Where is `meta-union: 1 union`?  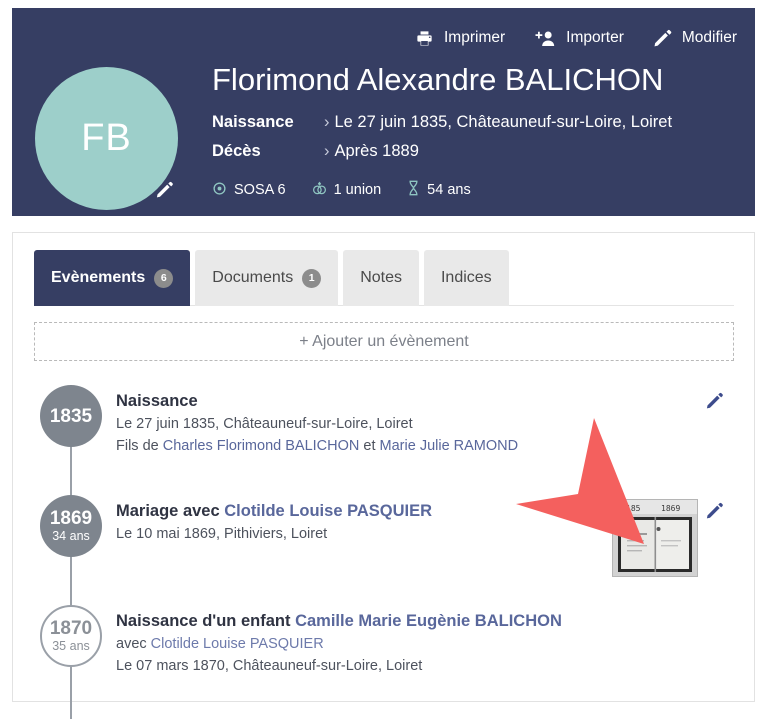 meta-union: 1 union is located at coordinates (347, 190).